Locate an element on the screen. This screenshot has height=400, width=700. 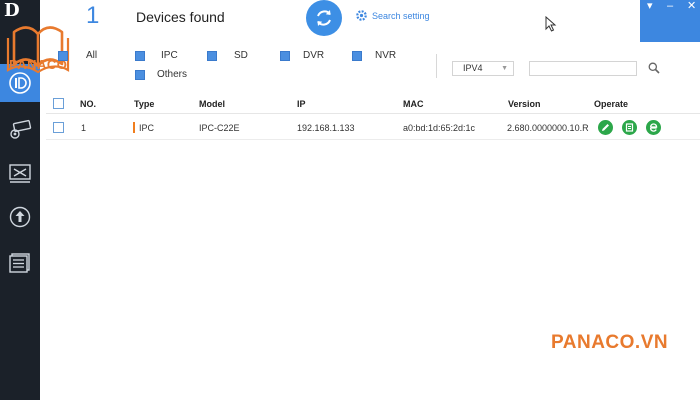
ip-version-select: IPV4 ▼ is located at coordinates (483, 68).